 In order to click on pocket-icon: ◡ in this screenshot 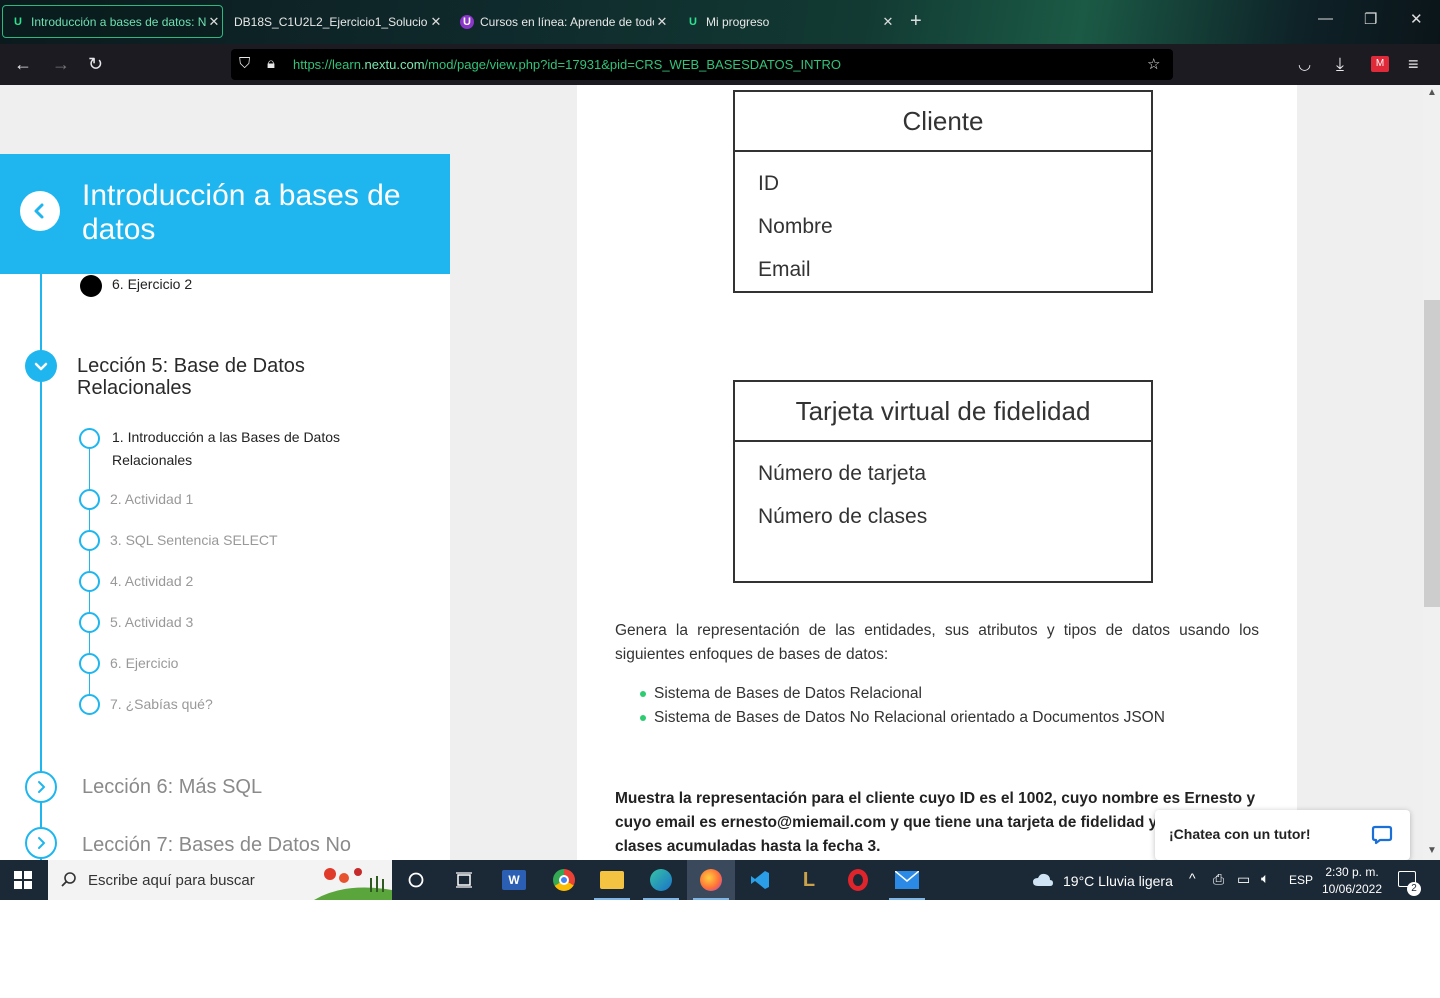, I will do `click(1304, 64)`.